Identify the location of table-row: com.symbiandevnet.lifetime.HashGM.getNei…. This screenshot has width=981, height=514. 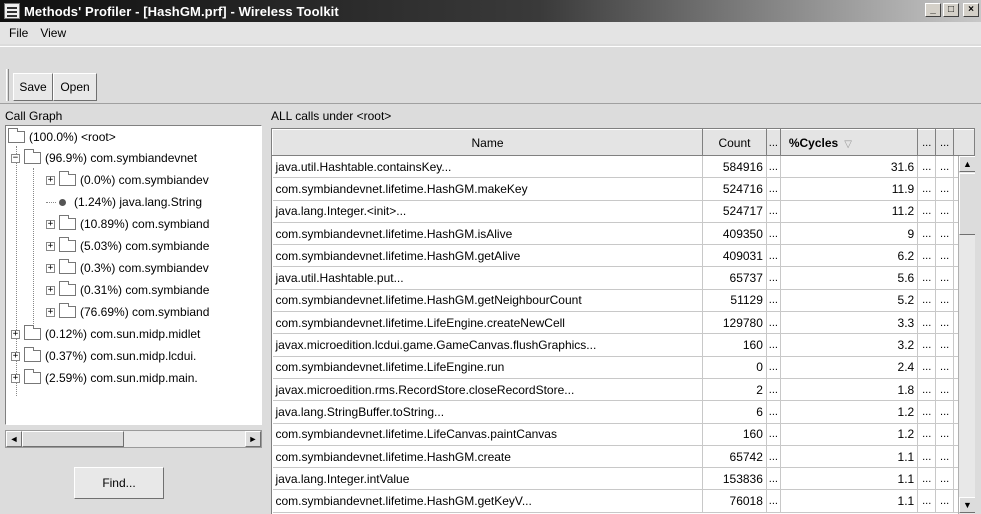
(623, 301).